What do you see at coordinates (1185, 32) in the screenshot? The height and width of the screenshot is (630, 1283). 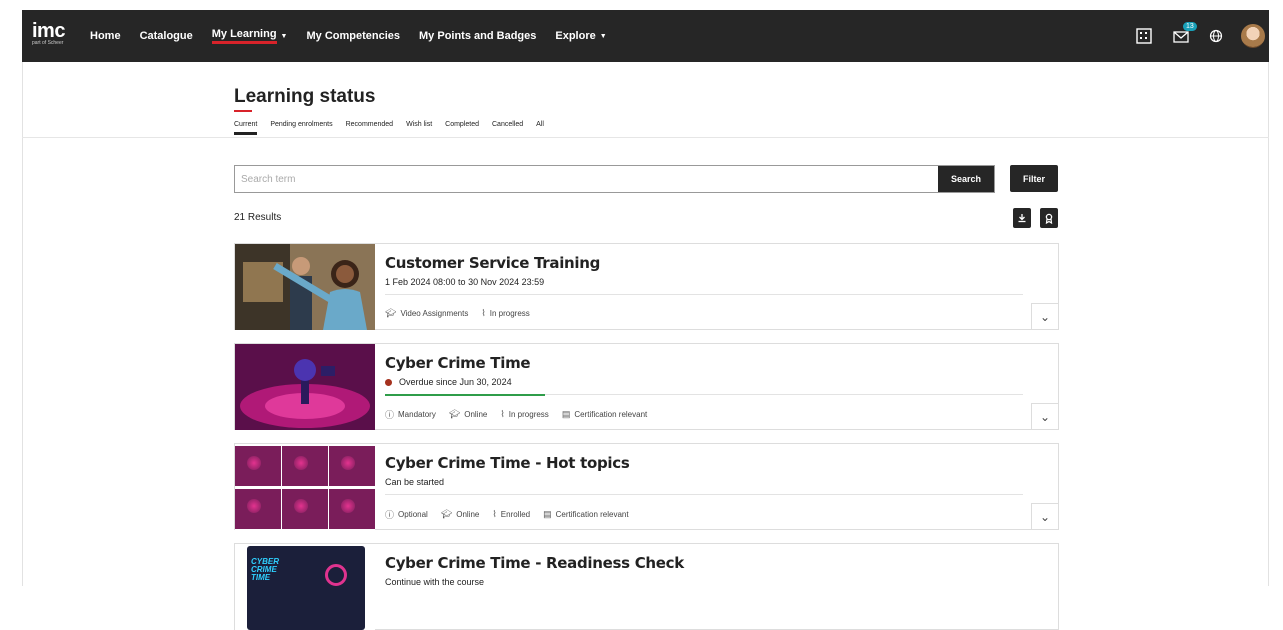 I see `mail-icon: 13` at bounding box center [1185, 32].